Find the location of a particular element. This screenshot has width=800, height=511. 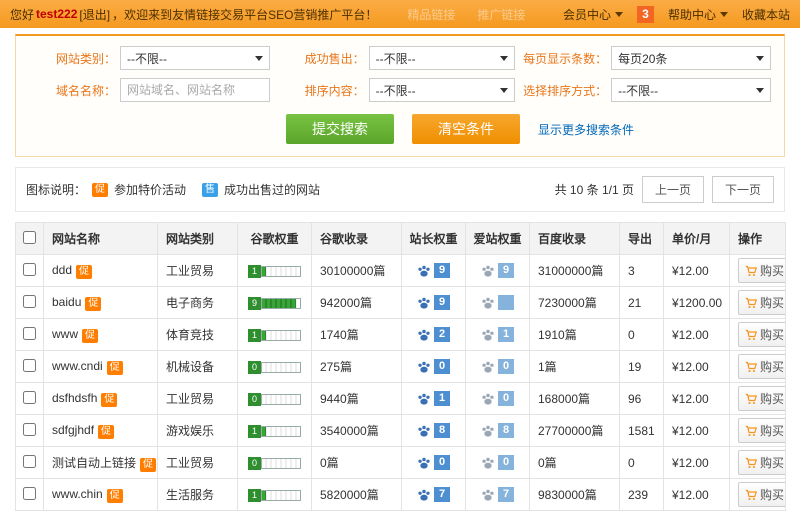

column-header: 操作 is located at coordinates (757, 238).